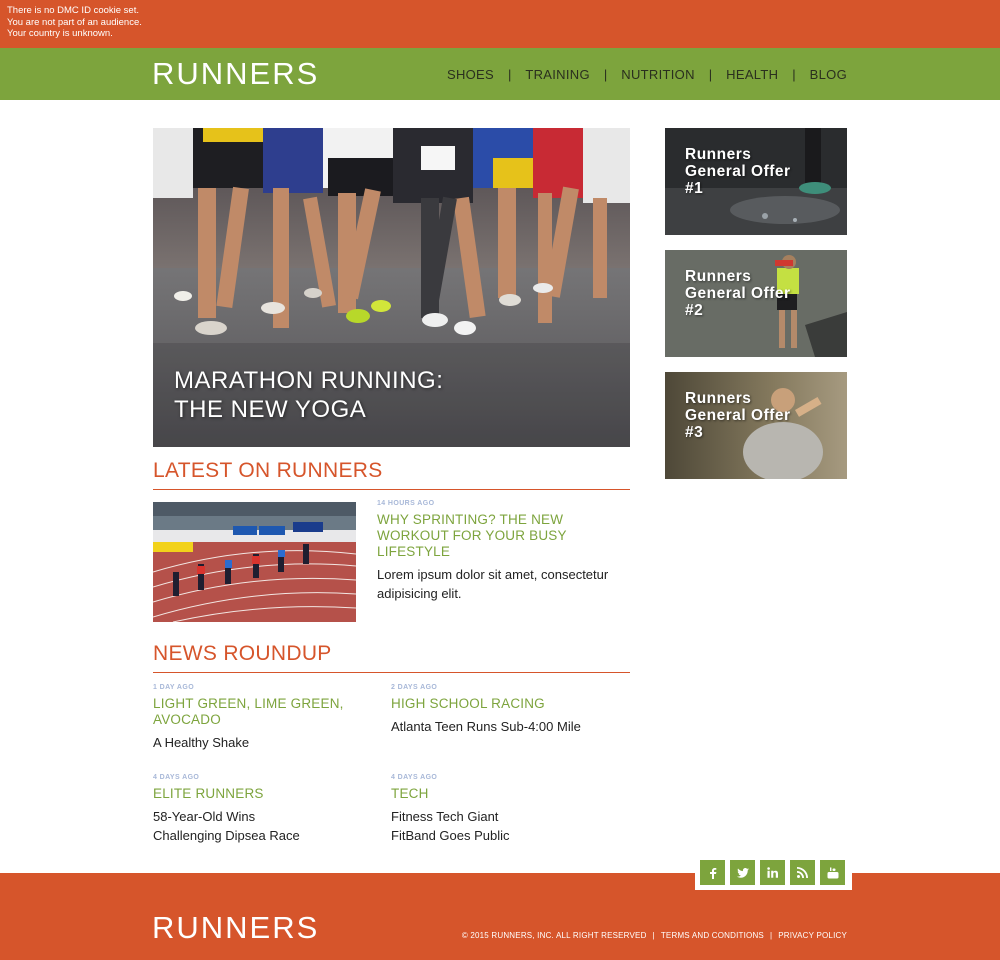 This screenshot has height=960, width=1000. Describe the element at coordinates (712, 935) in the screenshot. I see `terms-link: TERMS AND CONDITIONS` at that location.